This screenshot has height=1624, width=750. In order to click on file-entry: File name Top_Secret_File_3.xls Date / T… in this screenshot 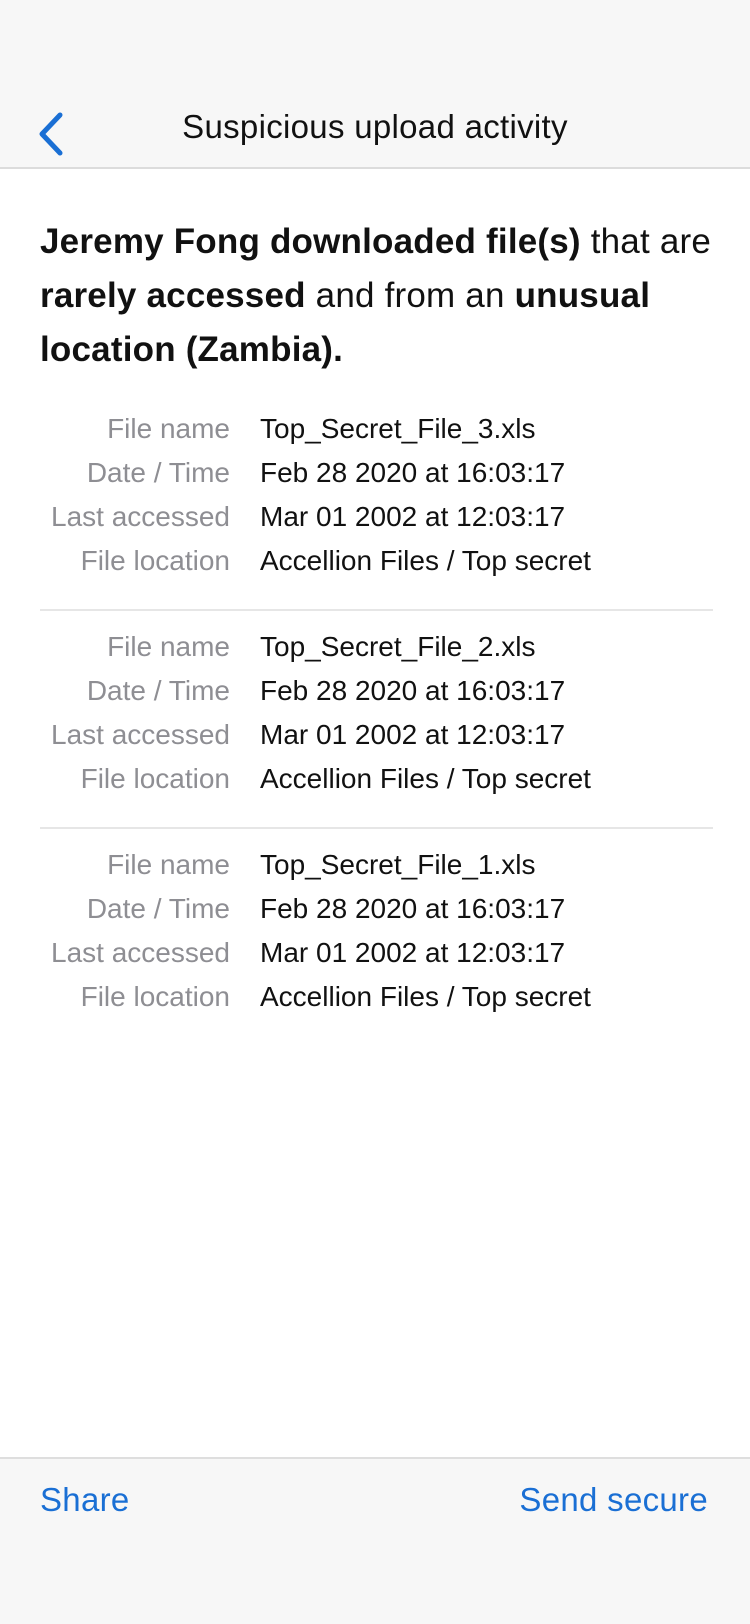, I will do `click(376, 512)`.